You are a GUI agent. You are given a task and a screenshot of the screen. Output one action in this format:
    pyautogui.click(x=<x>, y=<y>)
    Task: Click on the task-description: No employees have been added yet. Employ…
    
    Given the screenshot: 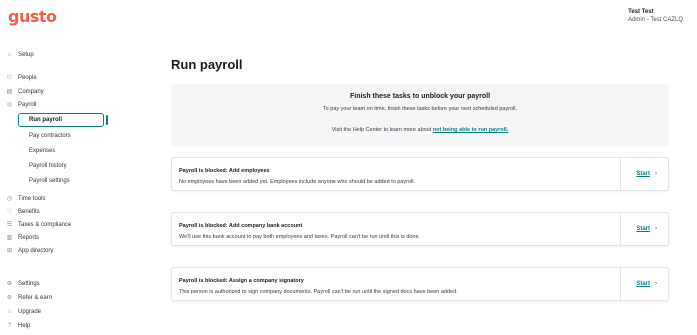 What is the action you would take?
    pyautogui.click(x=297, y=182)
    